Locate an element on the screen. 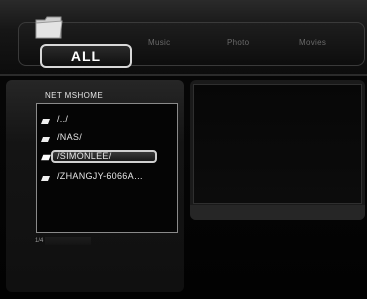 The height and width of the screenshot is (299, 367). list-item-label: /SIMONLEE/ is located at coordinates (84, 156).